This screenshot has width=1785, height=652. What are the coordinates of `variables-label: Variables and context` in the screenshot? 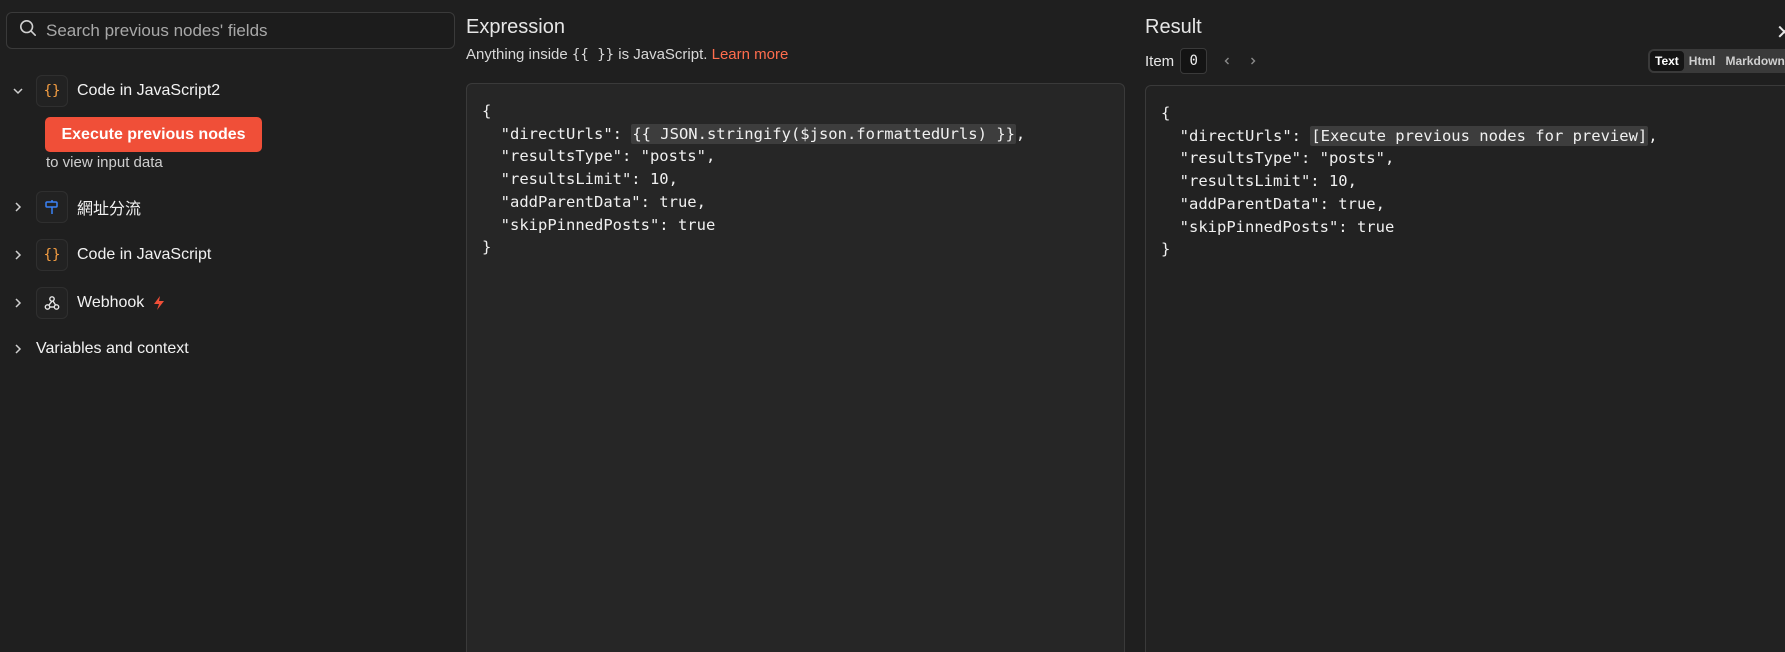 It's located at (112, 348).